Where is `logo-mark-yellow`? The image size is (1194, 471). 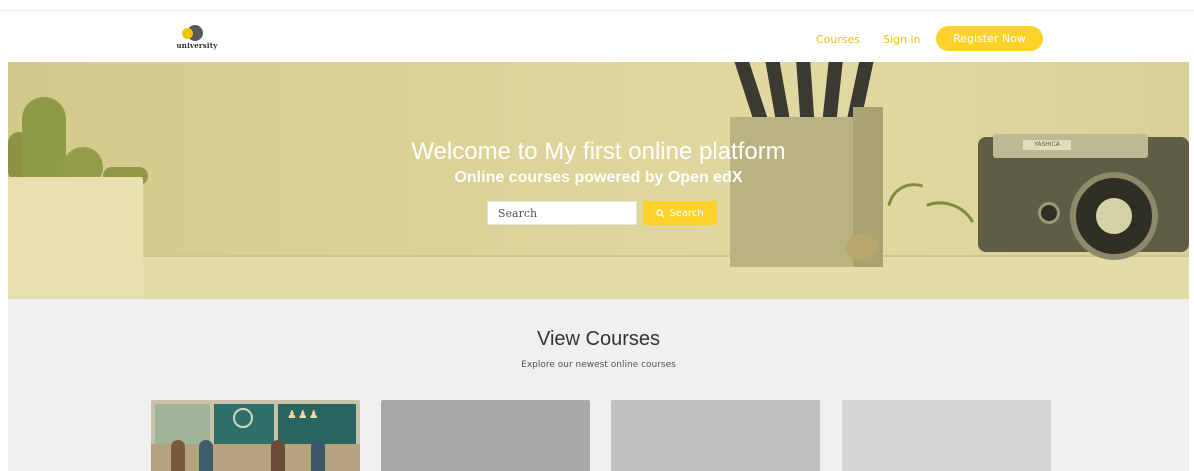
logo-mark-yellow is located at coordinates (187, 33).